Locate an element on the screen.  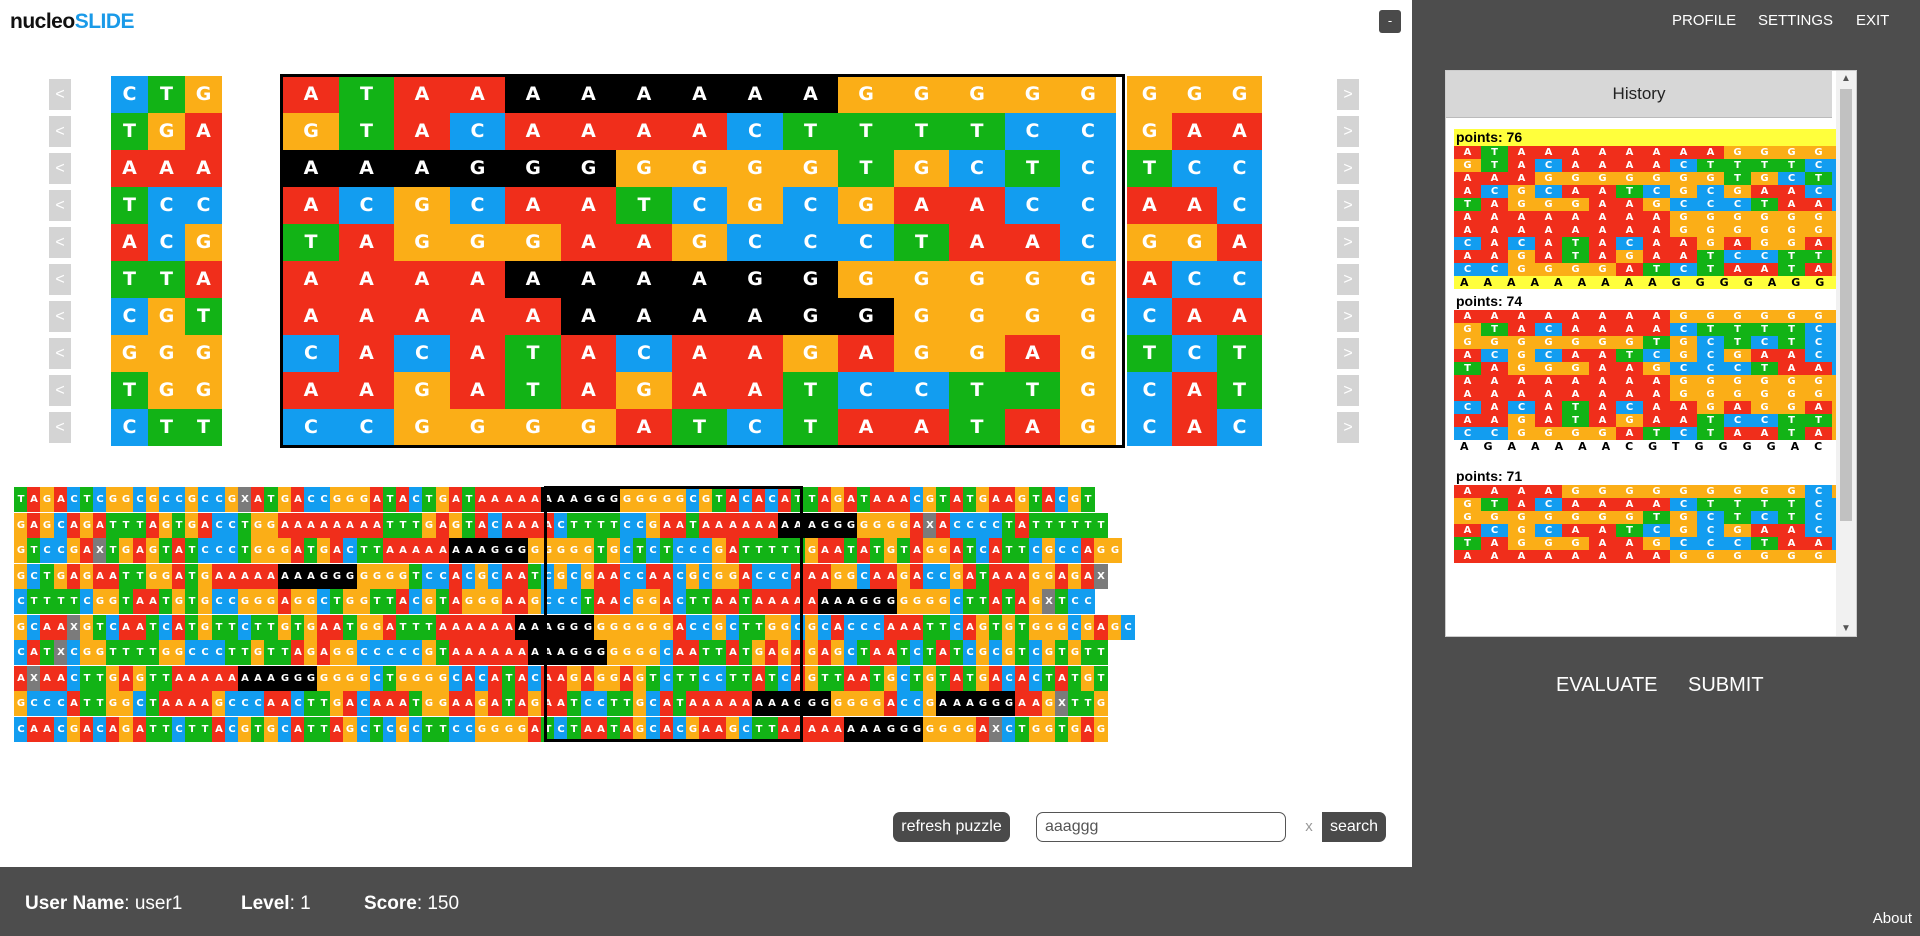
scrollbar-thumb is located at coordinates (1846, 305).